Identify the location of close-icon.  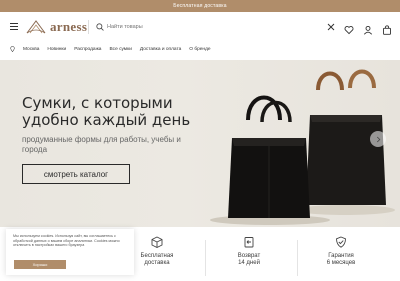
(331, 27).